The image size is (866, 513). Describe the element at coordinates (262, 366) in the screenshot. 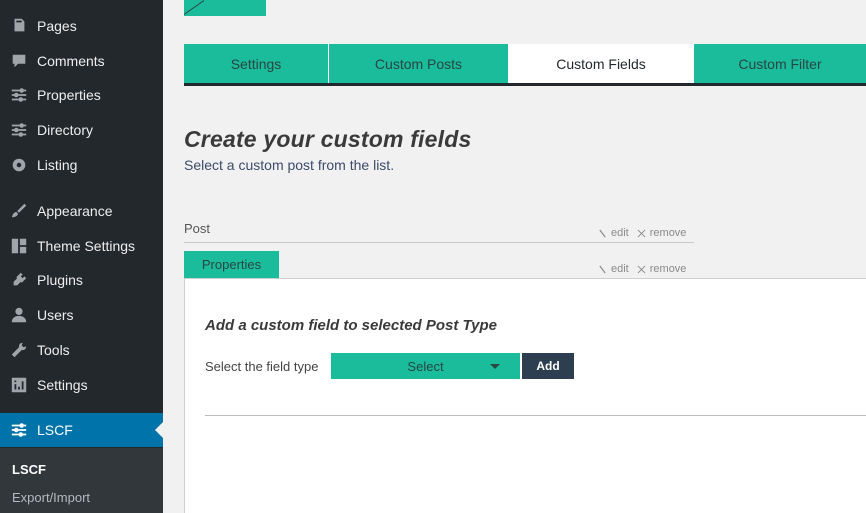

I see `field-type-label: Select the field type` at that location.